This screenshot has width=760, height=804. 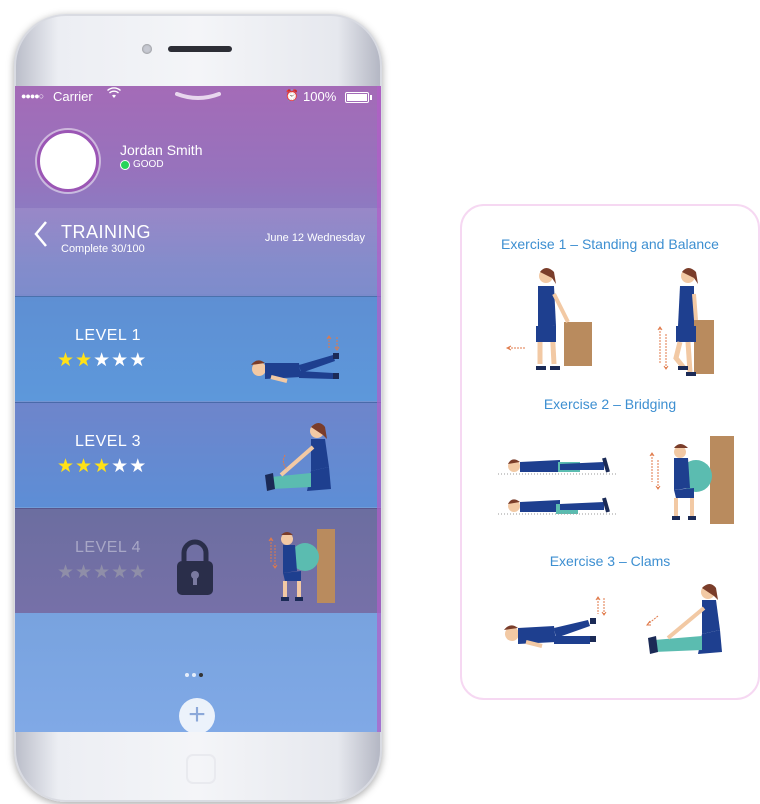 What do you see at coordinates (557, 486) in the screenshot?
I see `bridging-lying-figure-icon` at bounding box center [557, 486].